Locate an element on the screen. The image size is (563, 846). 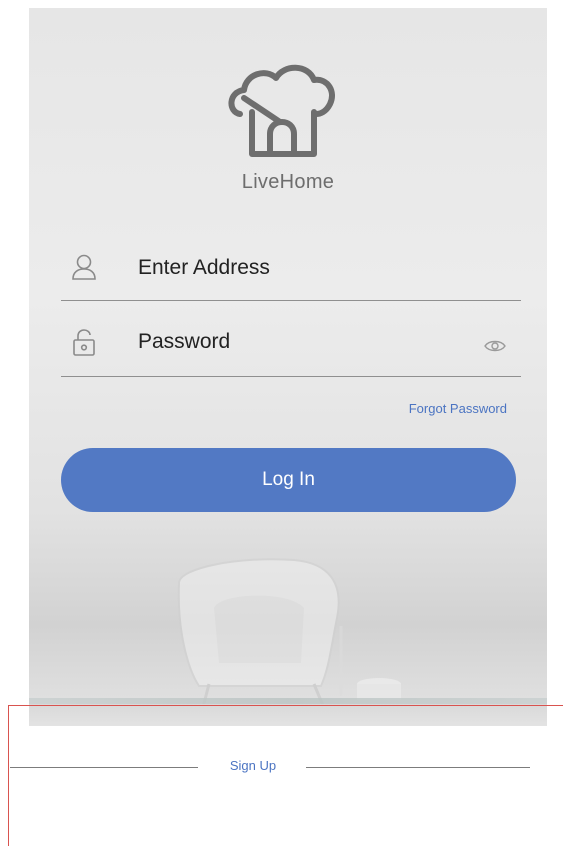
forgot-password-link: Forgot Password is located at coordinates (458, 408).